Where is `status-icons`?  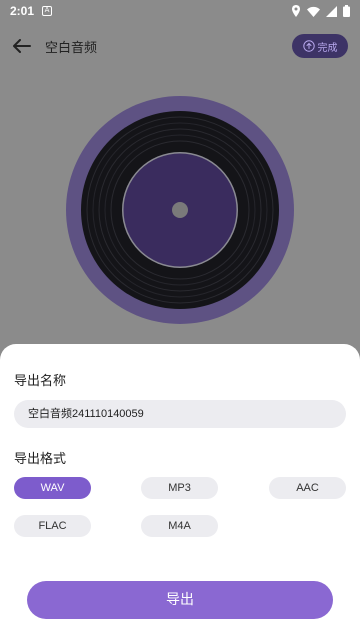 status-icons is located at coordinates (320, 11).